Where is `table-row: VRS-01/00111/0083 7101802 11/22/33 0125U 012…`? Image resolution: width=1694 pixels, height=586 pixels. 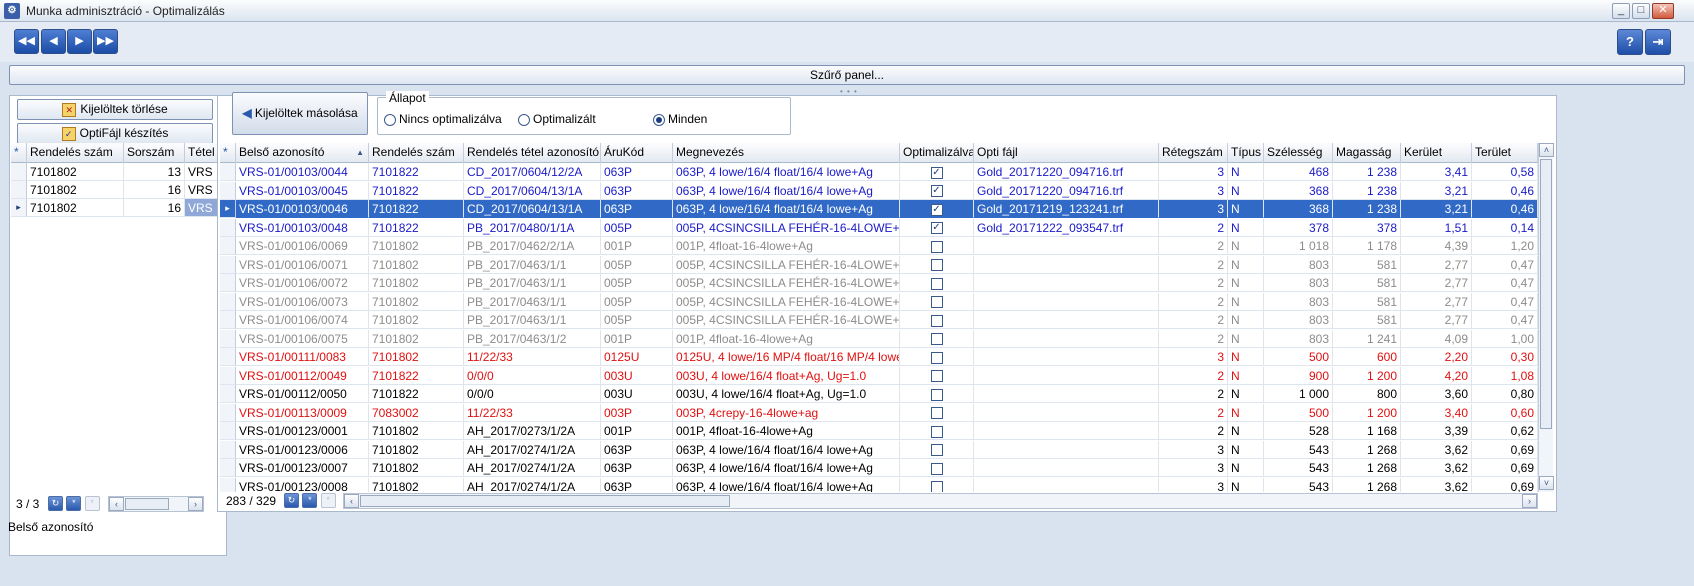 table-row: VRS-01/00111/0083 7101802 11/22/33 0125U 012… is located at coordinates (879, 357).